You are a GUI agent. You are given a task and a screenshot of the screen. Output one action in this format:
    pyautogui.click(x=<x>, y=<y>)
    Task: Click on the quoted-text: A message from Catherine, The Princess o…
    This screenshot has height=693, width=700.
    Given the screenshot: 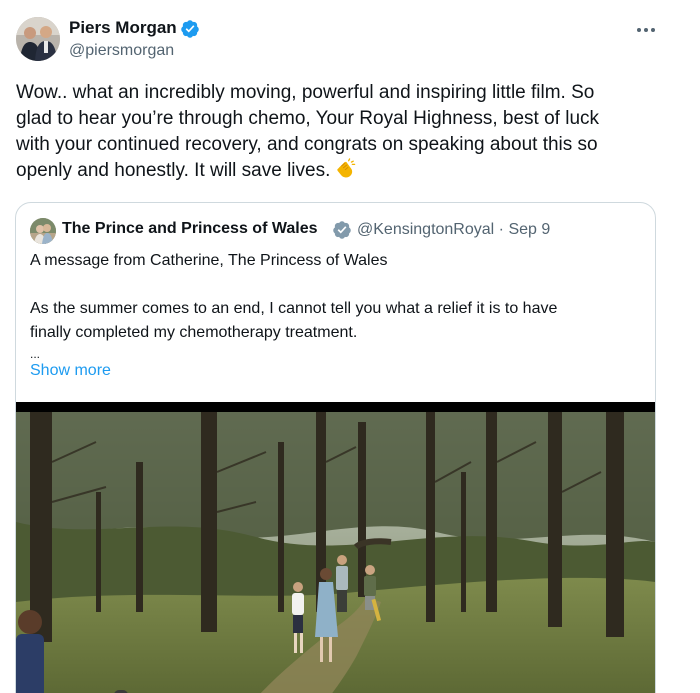 What is the action you would take?
    pyautogui.click(x=335, y=306)
    